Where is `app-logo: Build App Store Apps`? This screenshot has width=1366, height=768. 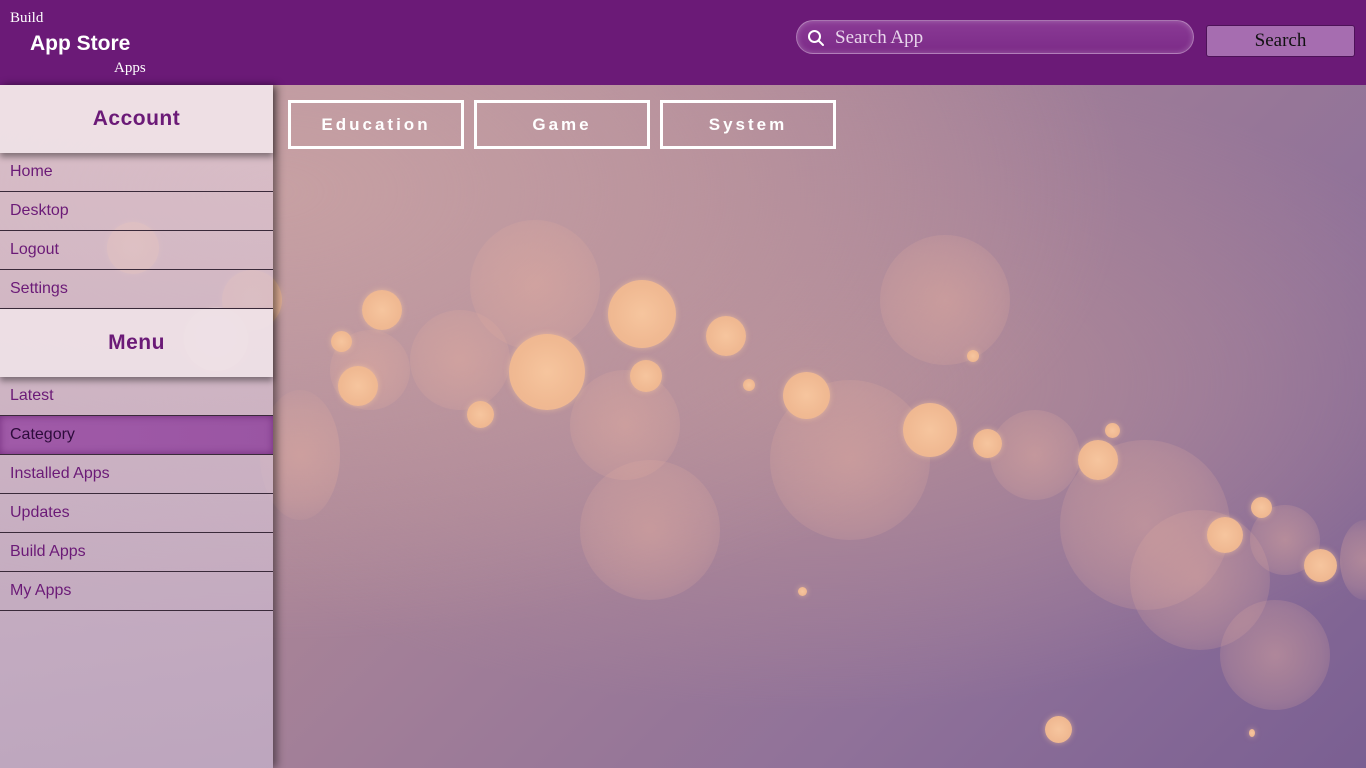 app-logo: Build App Store Apps is located at coordinates (135, 42).